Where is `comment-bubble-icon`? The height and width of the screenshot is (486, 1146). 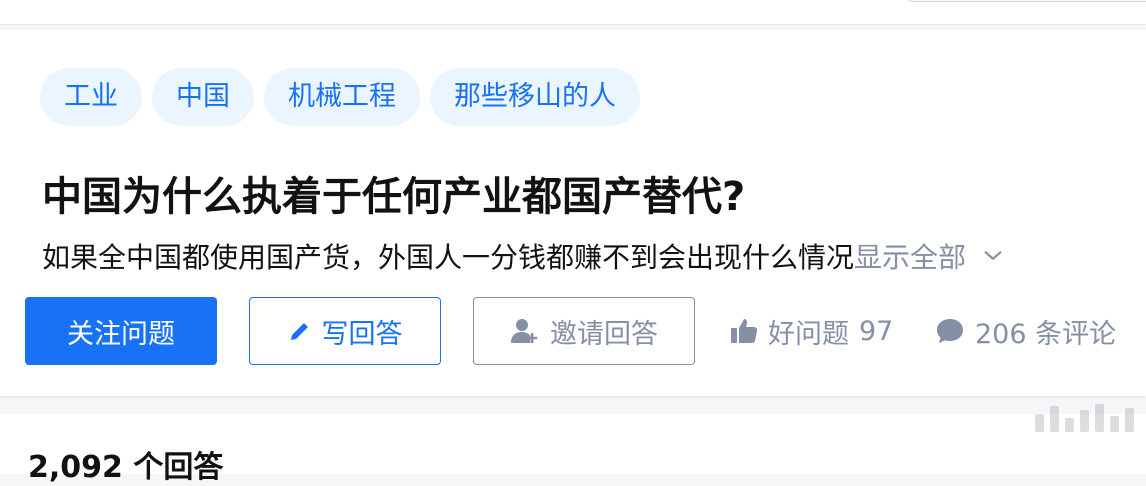
comment-bubble-icon is located at coordinates (950, 331).